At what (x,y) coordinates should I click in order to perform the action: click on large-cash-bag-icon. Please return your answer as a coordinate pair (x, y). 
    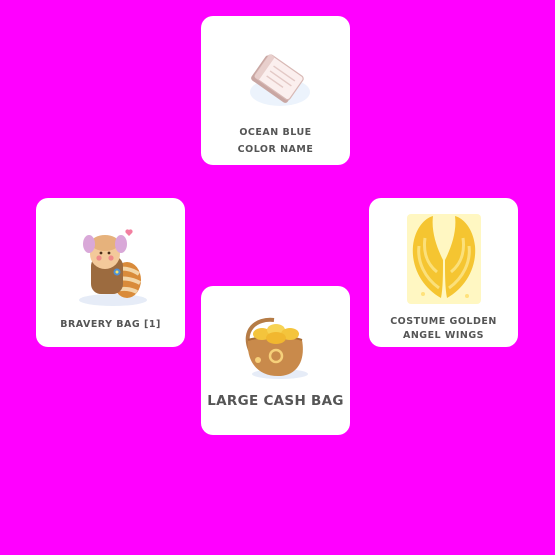
    Looking at the image, I should click on (275, 346).